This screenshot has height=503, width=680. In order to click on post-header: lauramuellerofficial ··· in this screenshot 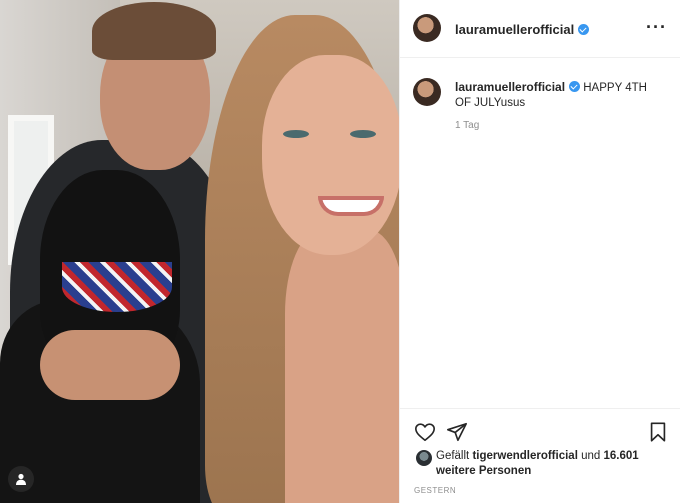, I will do `click(540, 29)`.